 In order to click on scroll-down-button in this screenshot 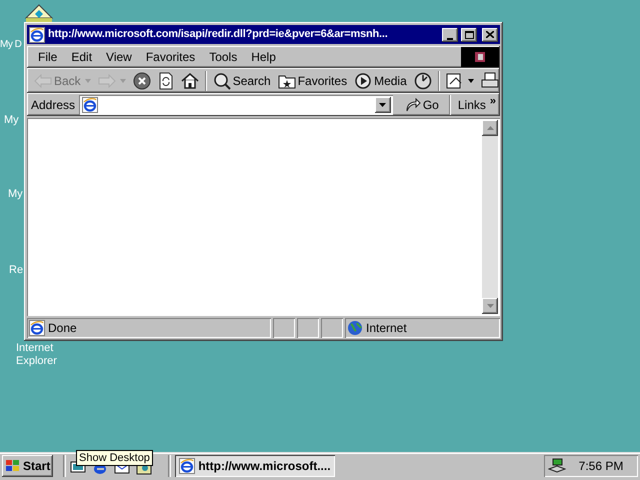, I will do `click(490, 306)`.